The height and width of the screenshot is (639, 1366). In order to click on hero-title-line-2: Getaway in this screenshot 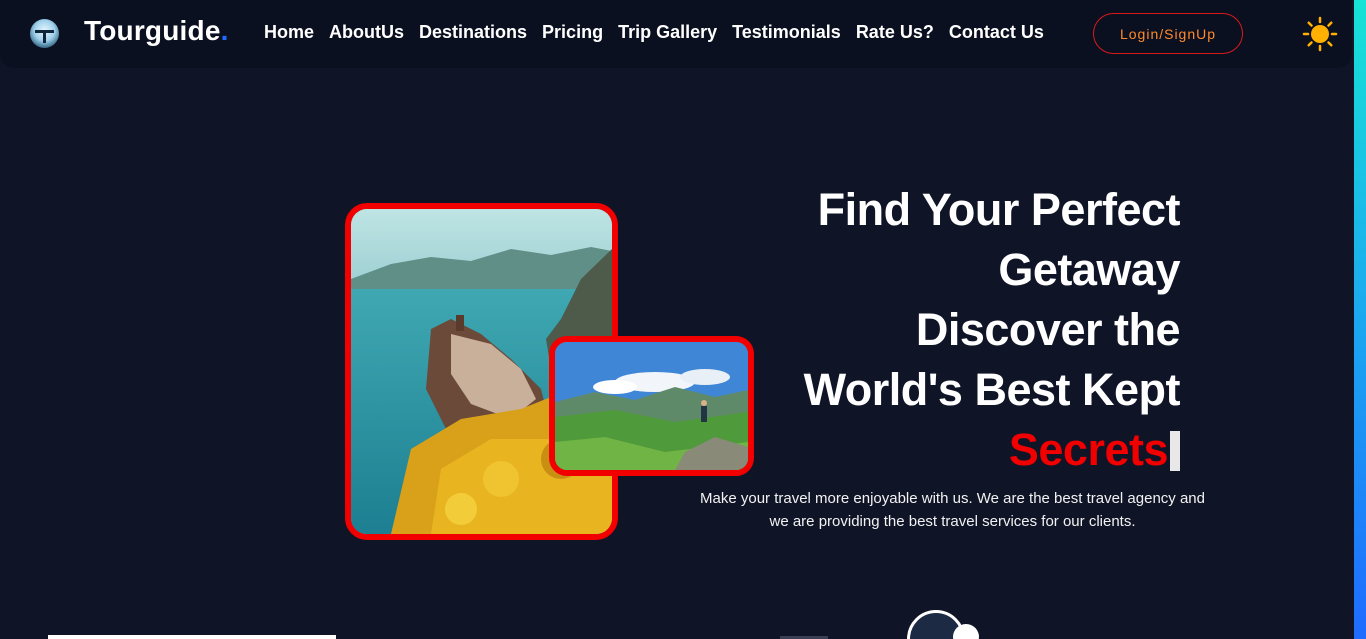, I will do `click(1089, 269)`.